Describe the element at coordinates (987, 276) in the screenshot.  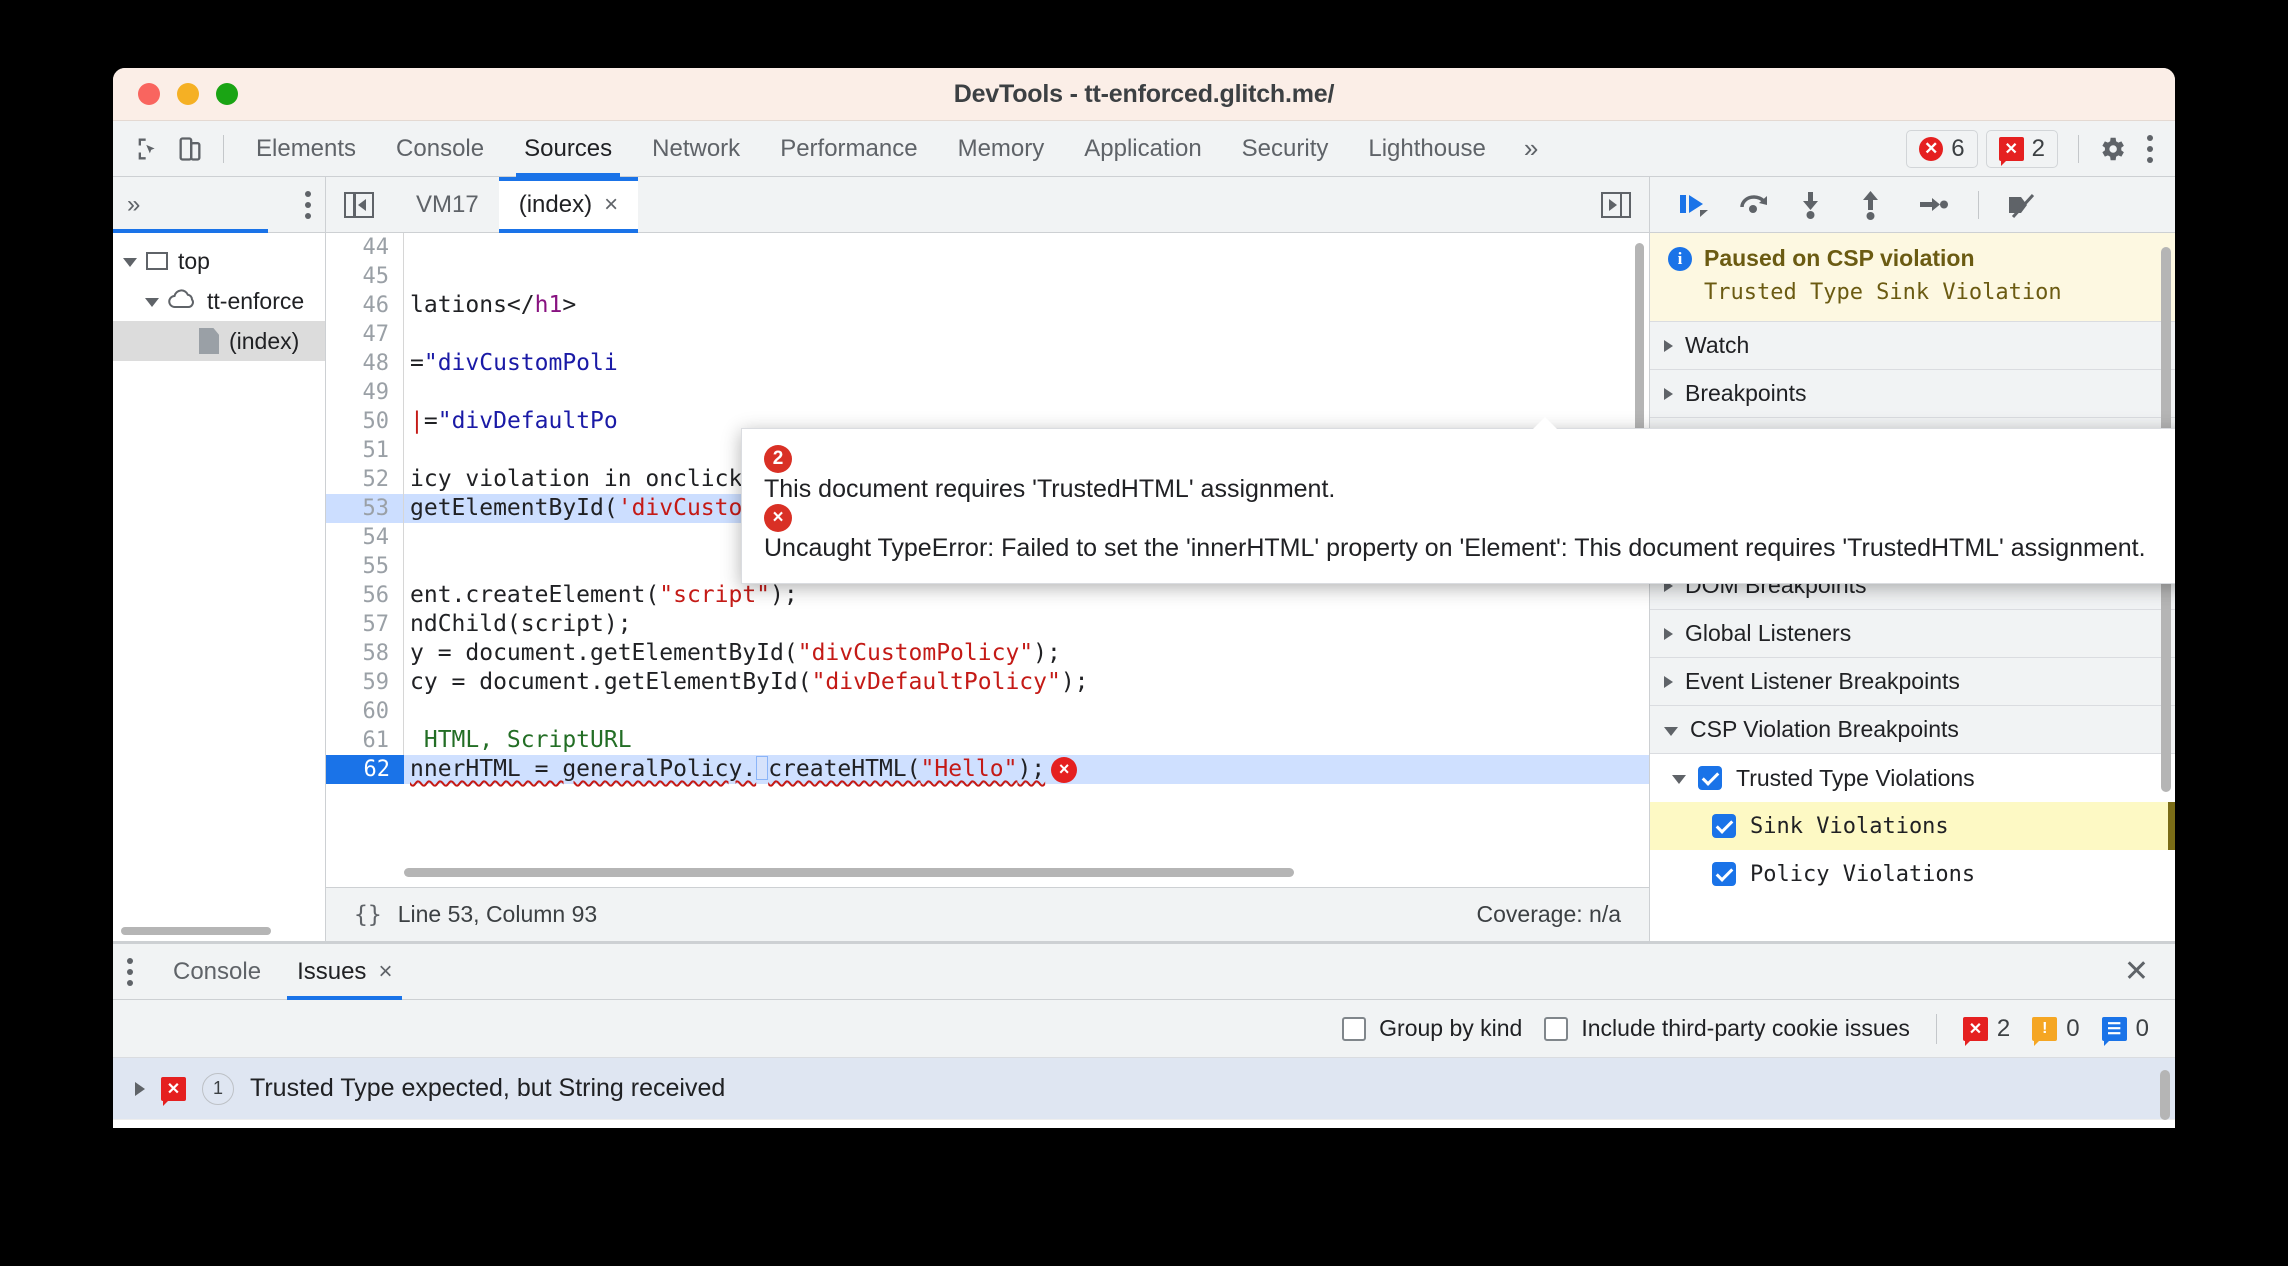
I see `code-line: 45` at that location.